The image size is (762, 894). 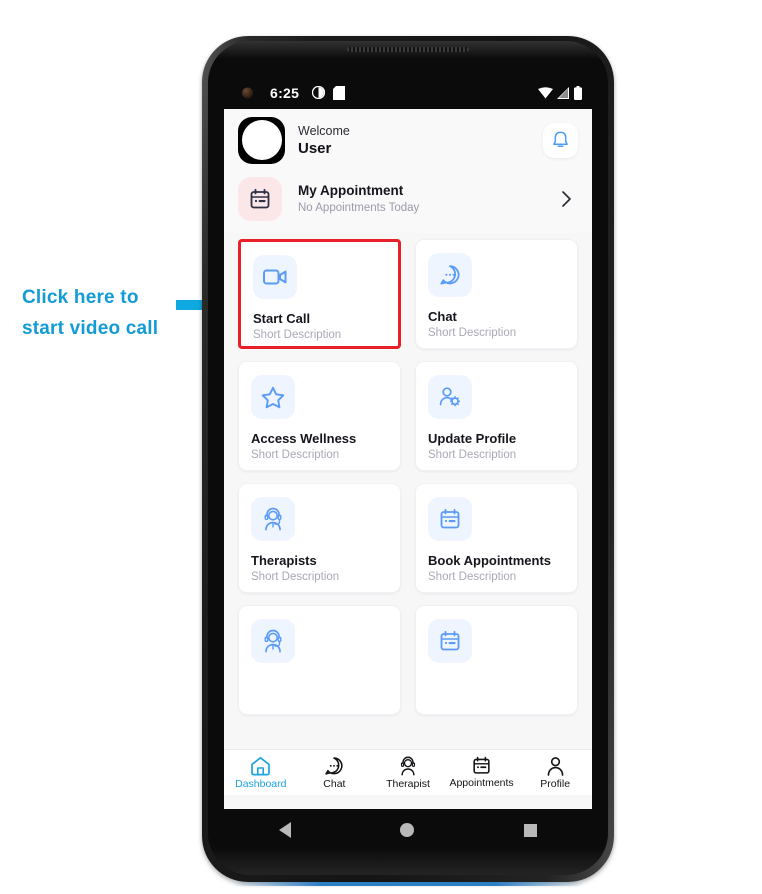 What do you see at coordinates (566, 199) in the screenshot?
I see `chevron-right-icon` at bounding box center [566, 199].